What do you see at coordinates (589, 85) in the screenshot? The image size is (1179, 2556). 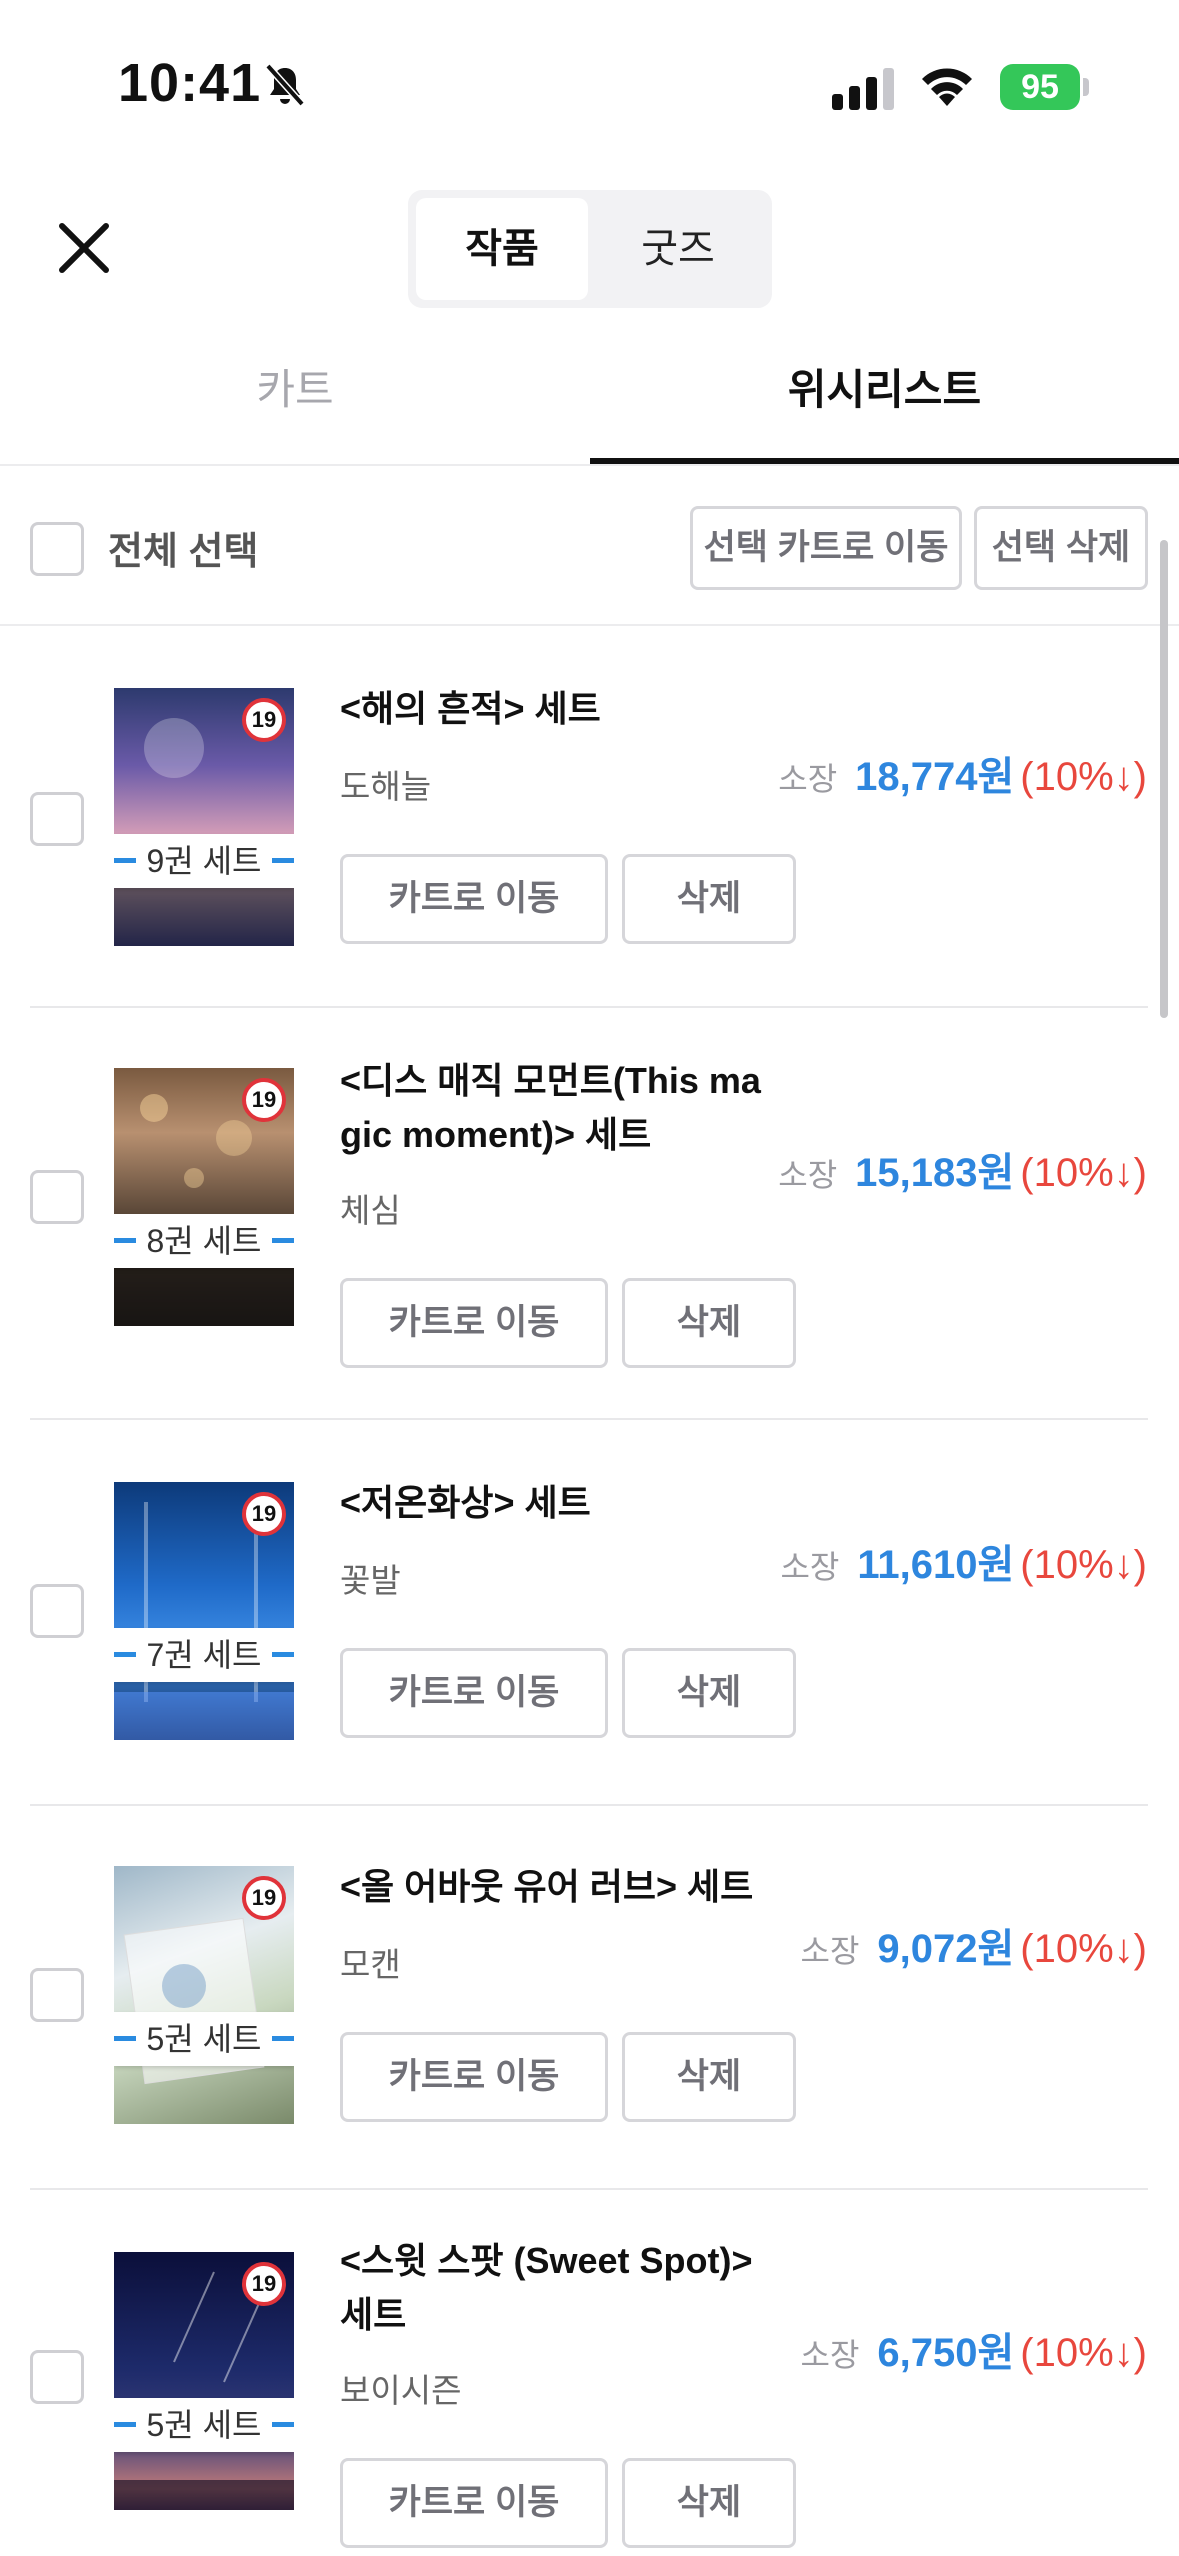 I see `status-bar: 10:41 95` at bounding box center [589, 85].